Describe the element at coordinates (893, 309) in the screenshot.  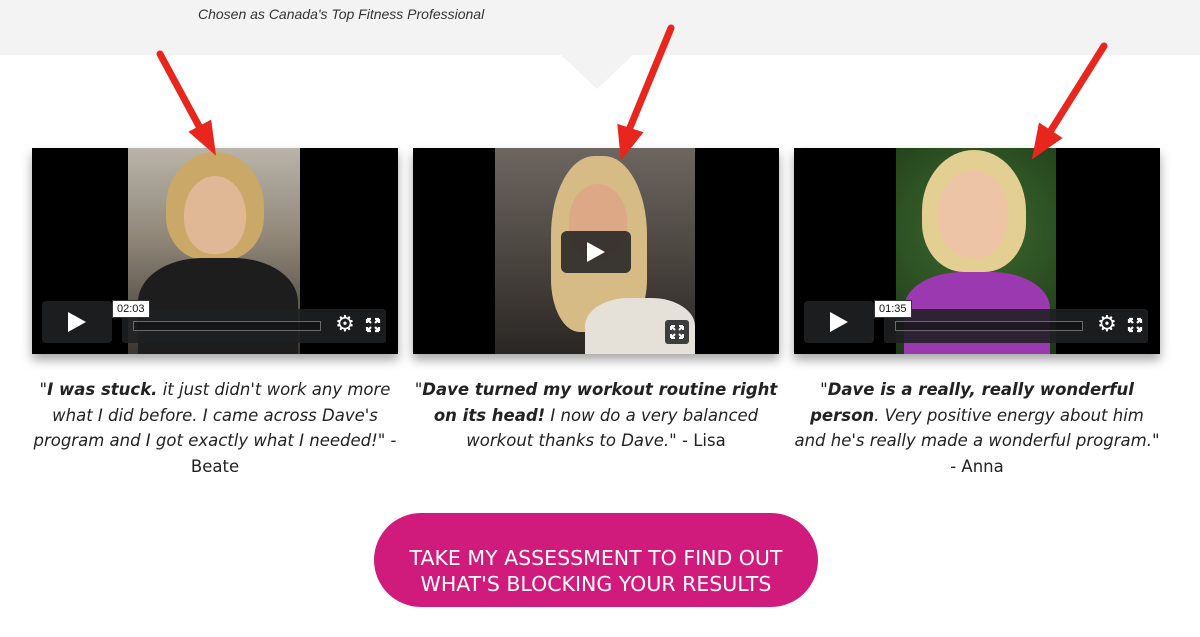
I see `time-tooltip: 01:35` at that location.